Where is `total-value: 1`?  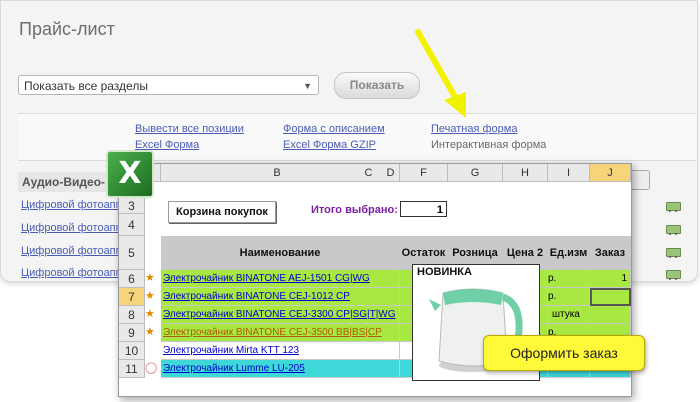
total-value: 1 is located at coordinates (423, 209).